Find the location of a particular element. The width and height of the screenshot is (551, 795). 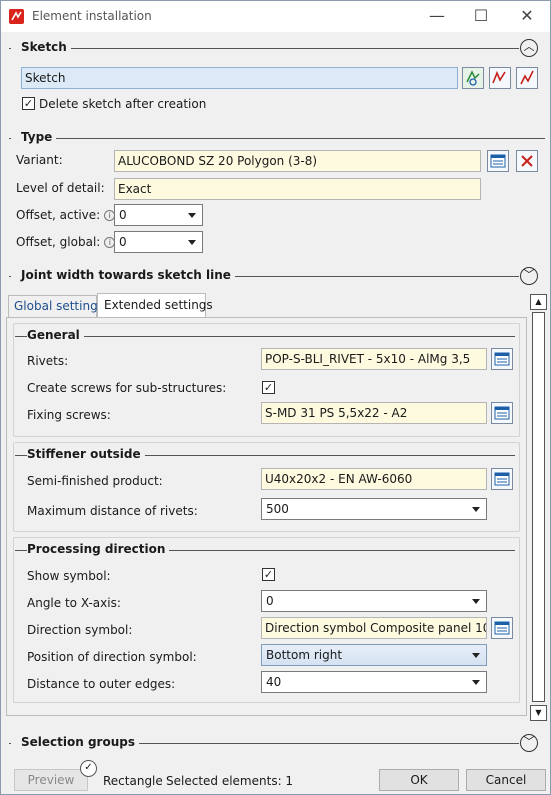

distance-edges-label: Distance to outer edges: is located at coordinates (101, 684).